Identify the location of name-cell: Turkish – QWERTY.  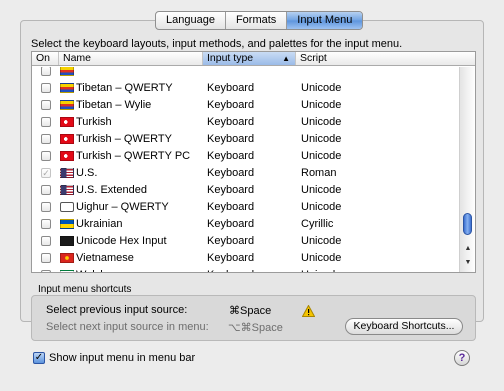
(131, 139).